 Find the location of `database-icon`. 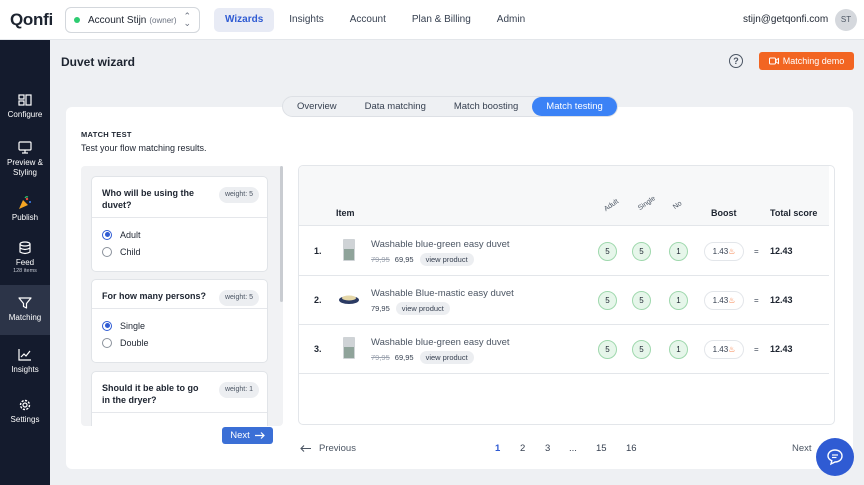

database-icon is located at coordinates (25, 247).